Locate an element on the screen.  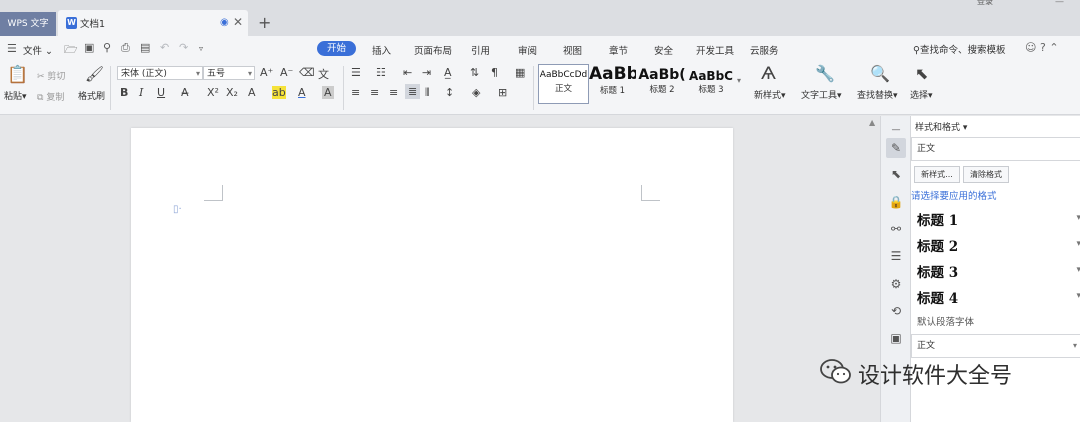
clear-format-button: 清除格式 is located at coordinates (986, 174).